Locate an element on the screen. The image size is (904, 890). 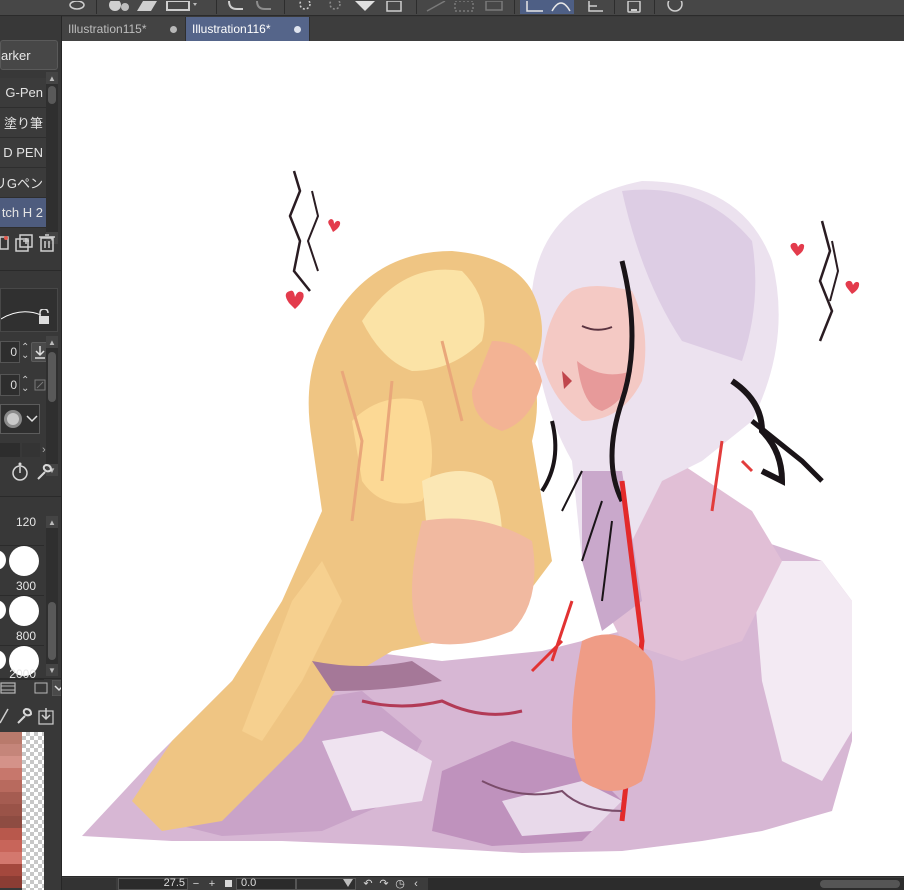
brush-size-palette: 120 300 800 2000 is located at coordinates (22, 598).